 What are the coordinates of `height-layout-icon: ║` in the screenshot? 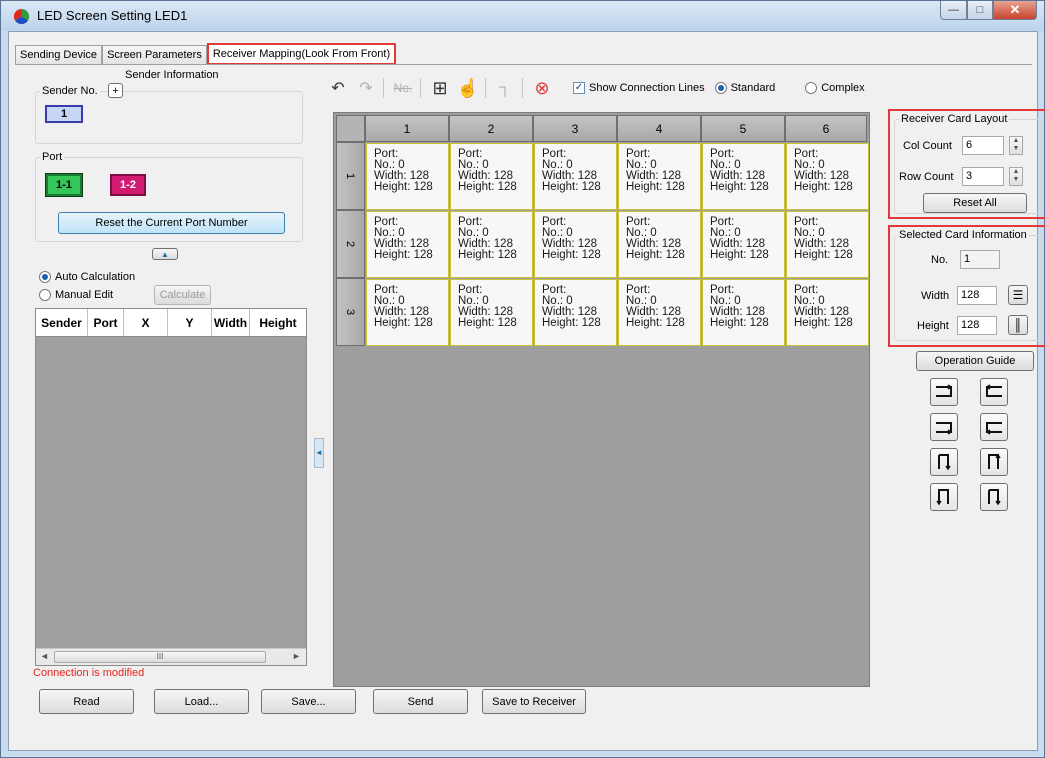 It's located at (1018, 325).